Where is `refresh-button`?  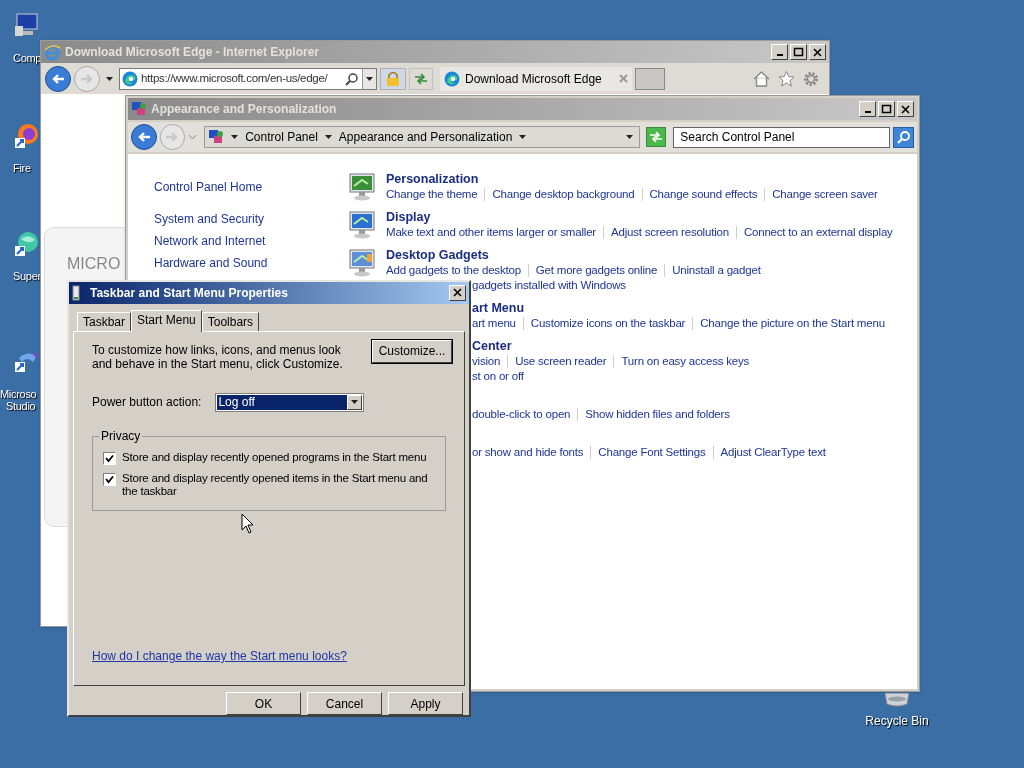
refresh-button is located at coordinates (656, 137).